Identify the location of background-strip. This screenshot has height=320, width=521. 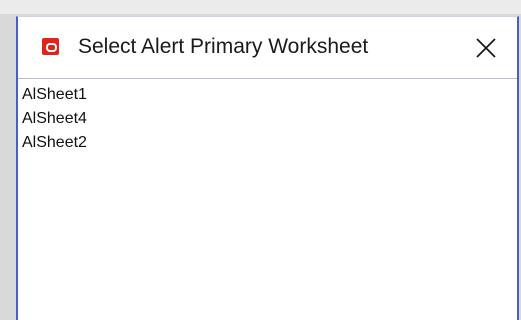
(260, 7).